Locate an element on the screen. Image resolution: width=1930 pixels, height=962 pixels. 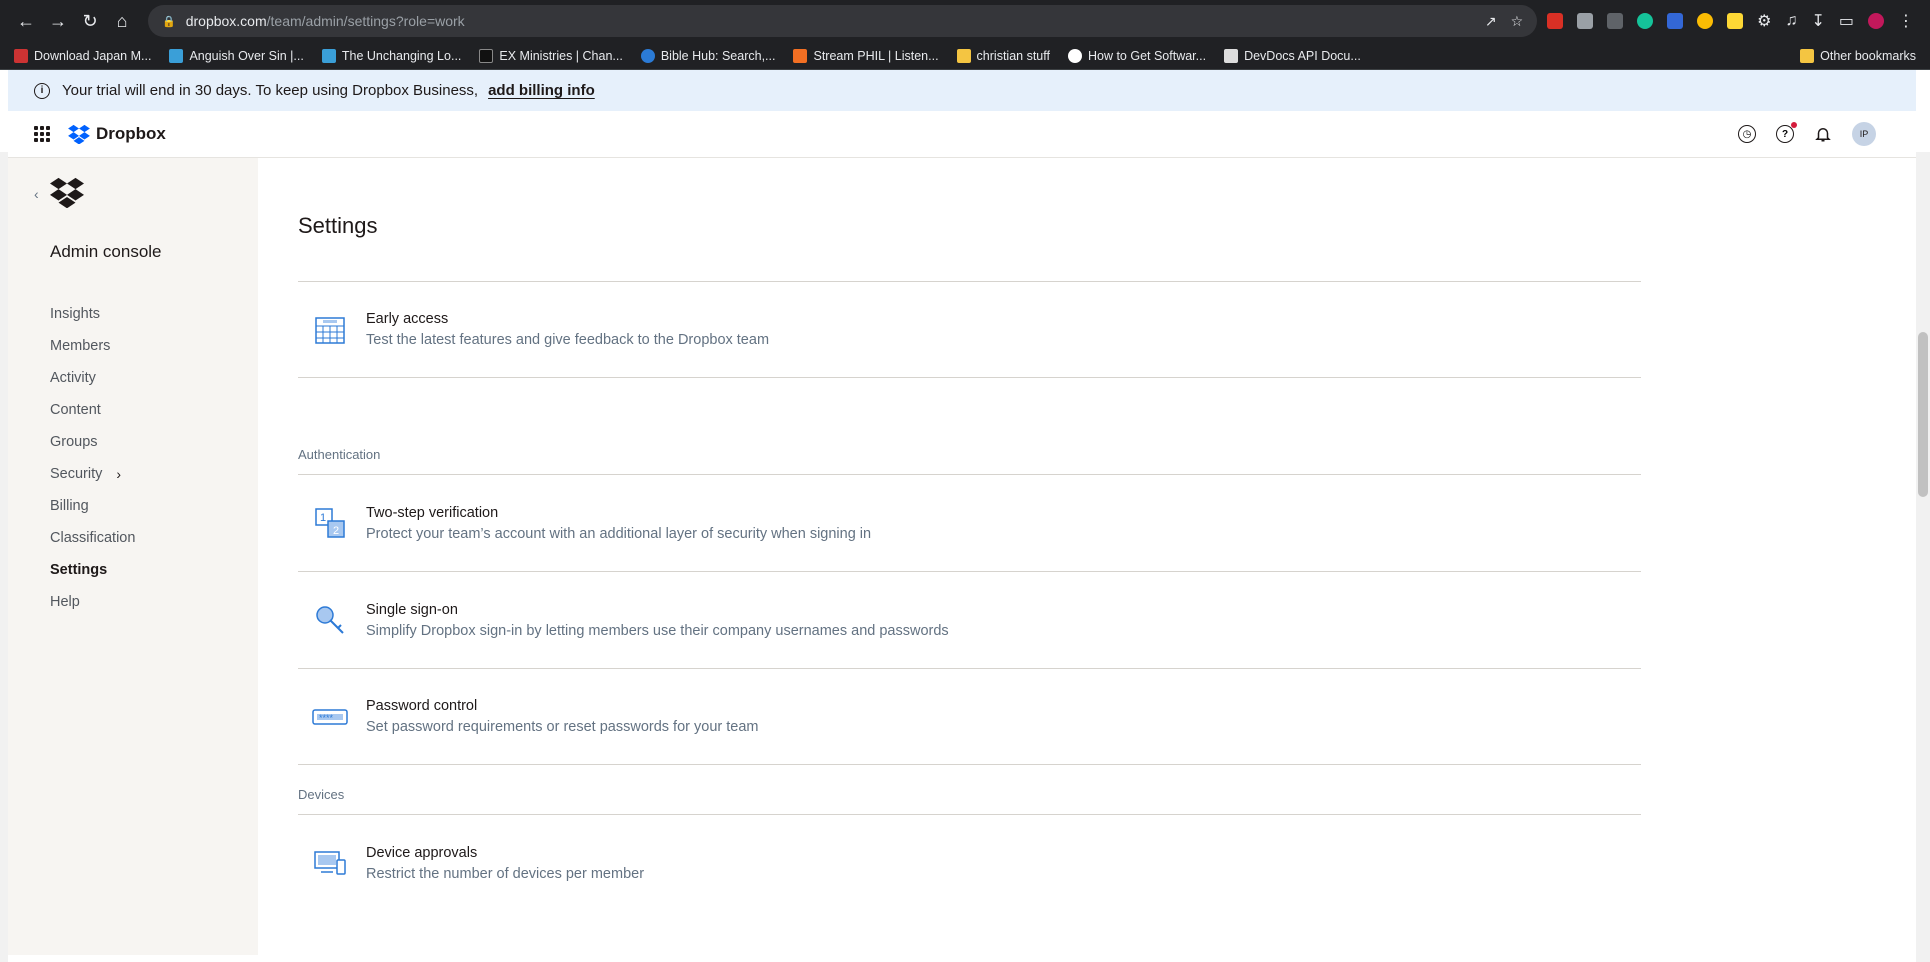
url-path: /team/admin/settings?role=work is located at coordinates (365, 21).